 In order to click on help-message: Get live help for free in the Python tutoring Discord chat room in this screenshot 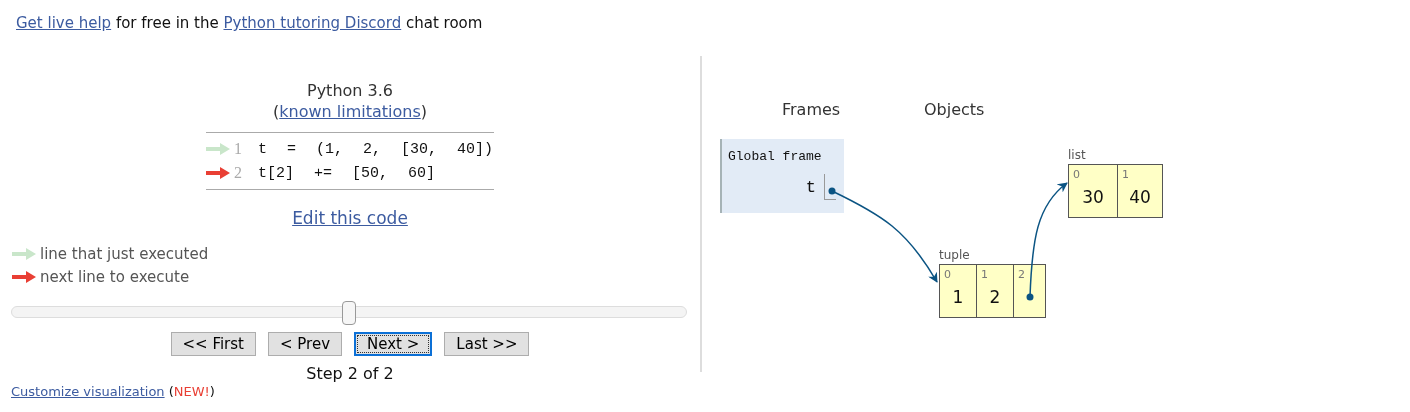, I will do `click(249, 23)`.